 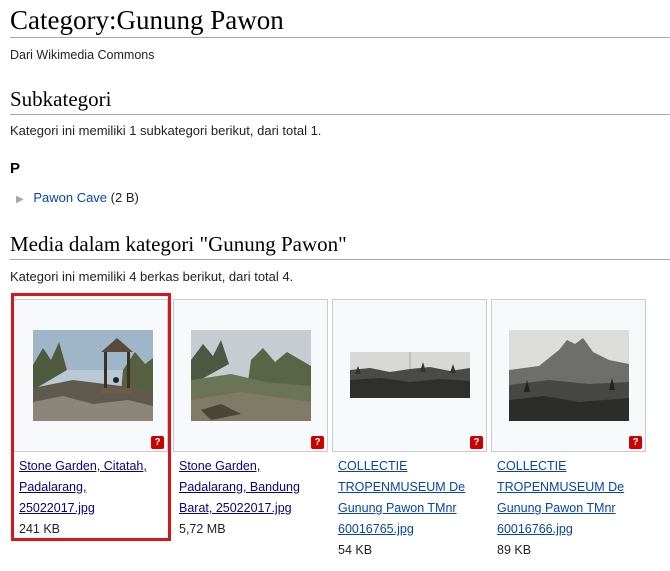 What do you see at coordinates (15, 168) in the screenshot?
I see `subcategory-letter-heading: P` at bounding box center [15, 168].